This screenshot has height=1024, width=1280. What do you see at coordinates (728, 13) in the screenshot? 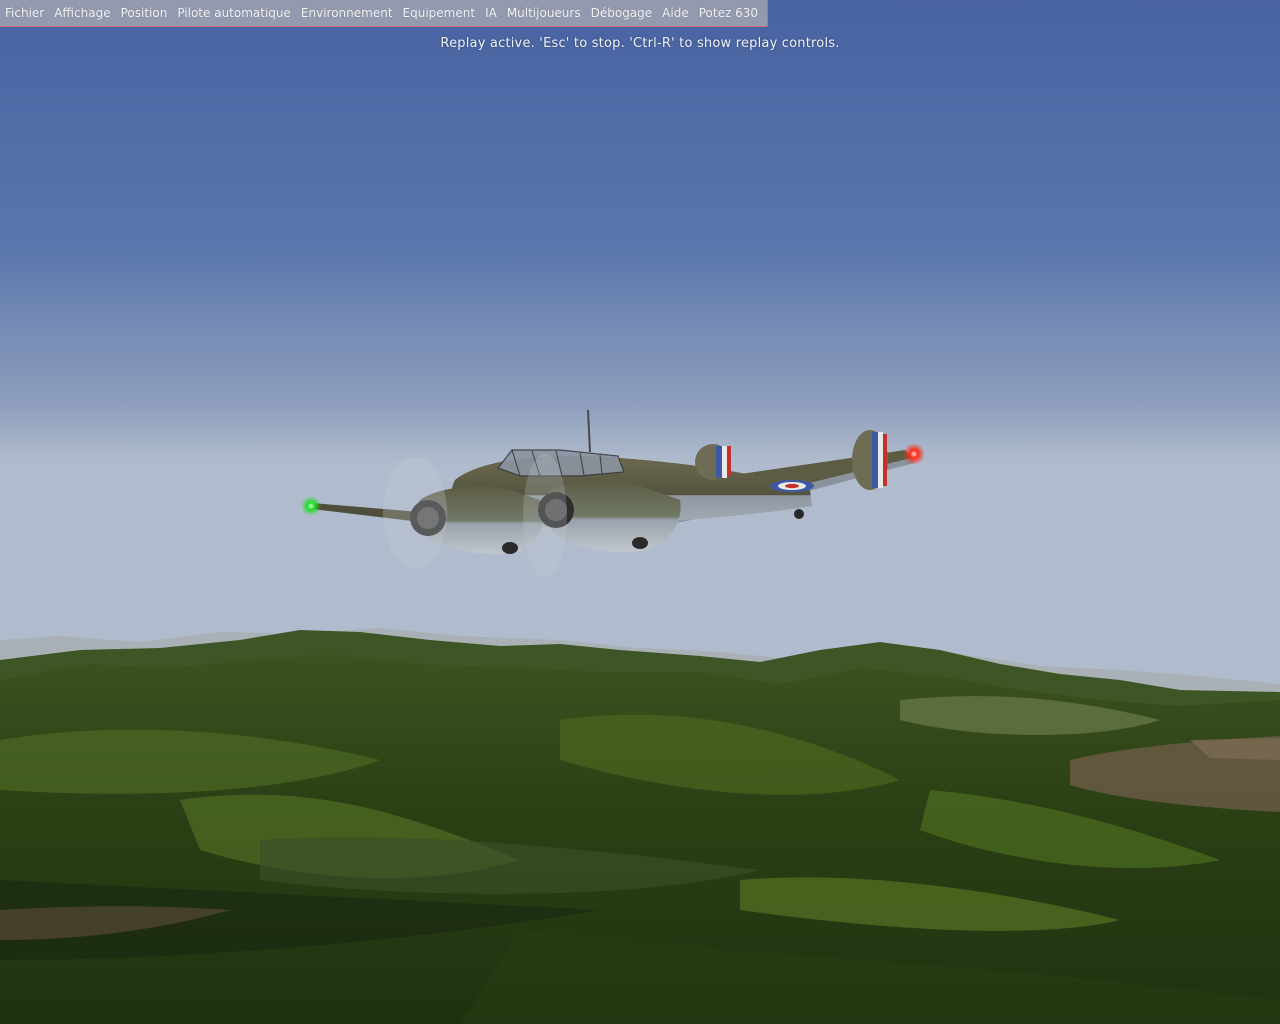
I see `menu-aircraft: Potez 630` at bounding box center [728, 13].